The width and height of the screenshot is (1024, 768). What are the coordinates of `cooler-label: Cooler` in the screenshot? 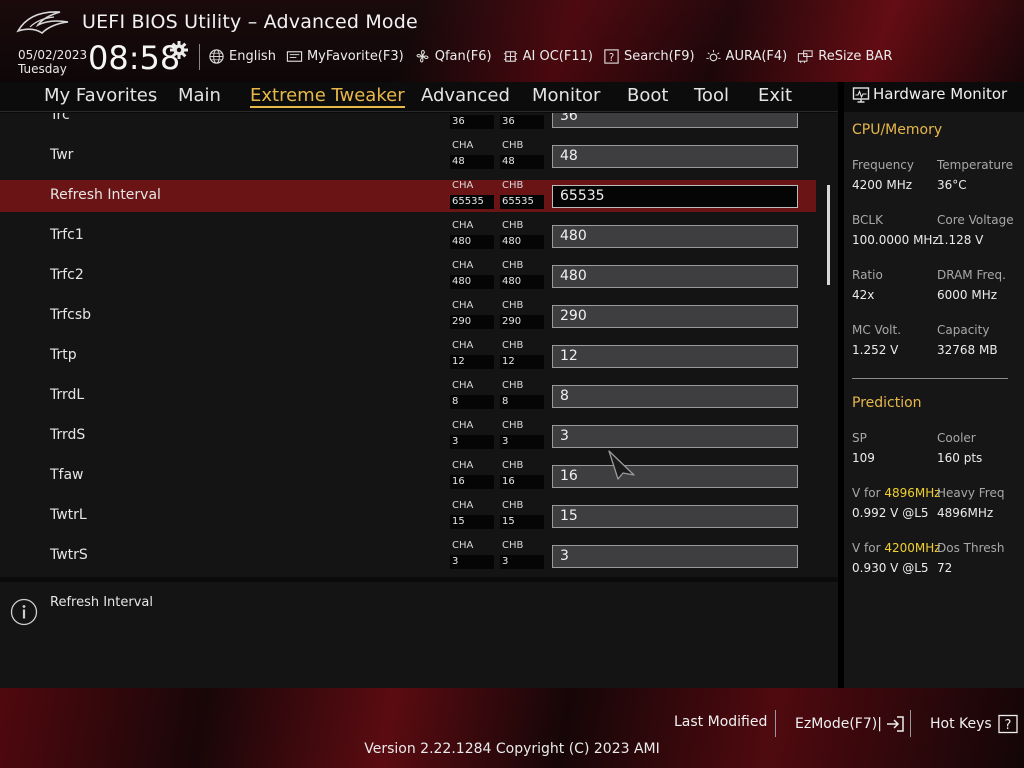 It's located at (956, 438).